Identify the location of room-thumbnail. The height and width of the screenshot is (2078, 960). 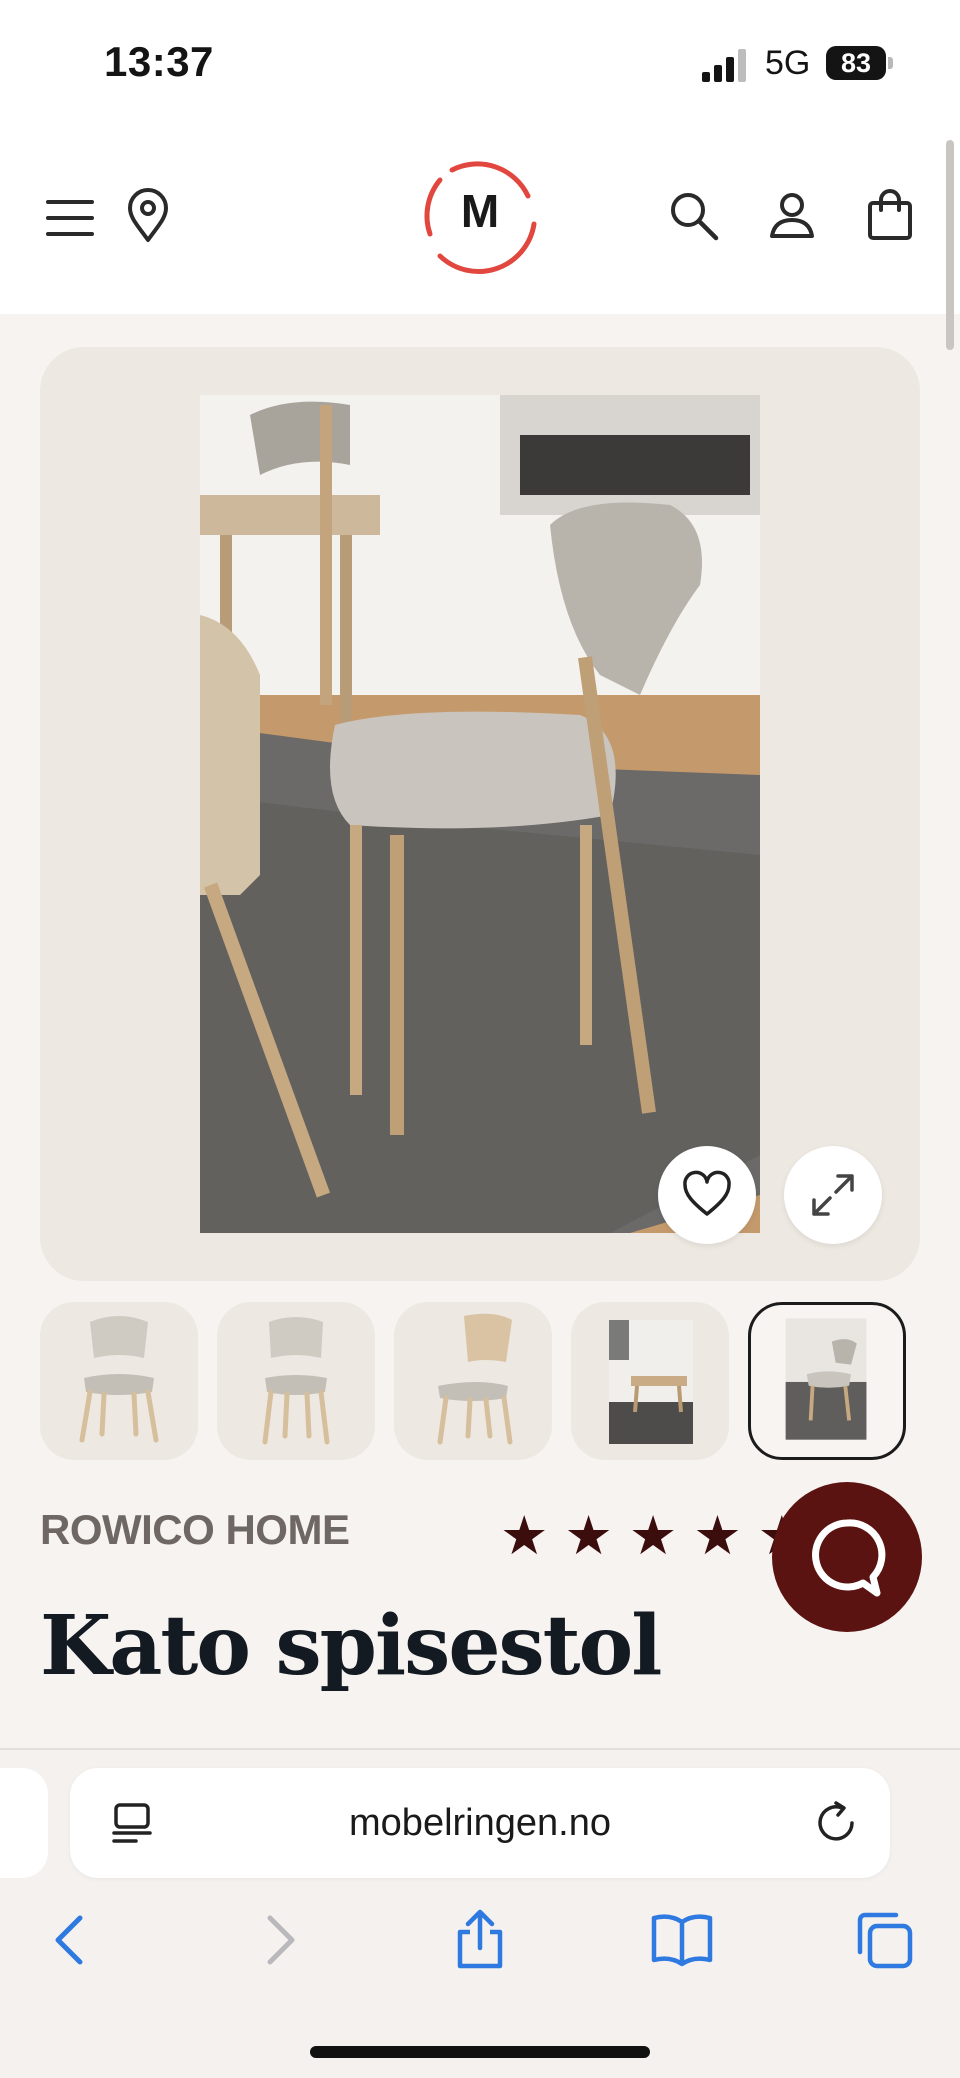
(651, 1382).